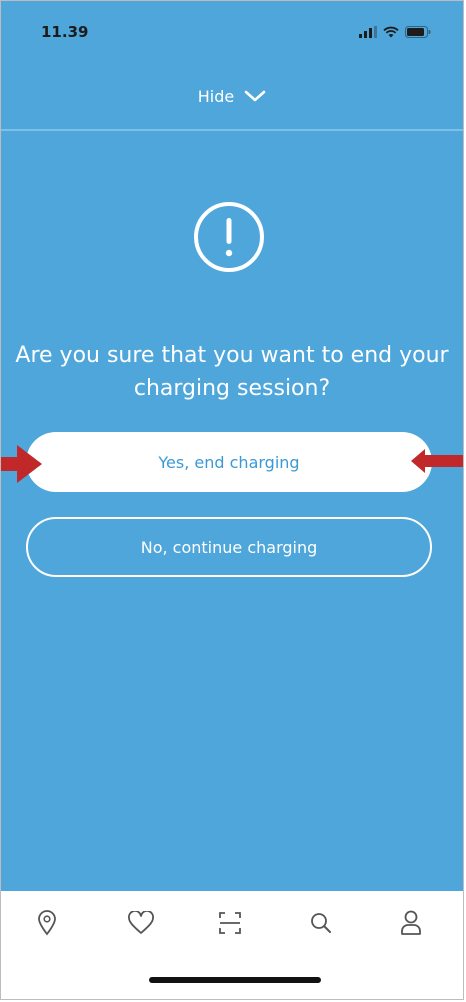  I want to click on search-icon, so click(321, 923).